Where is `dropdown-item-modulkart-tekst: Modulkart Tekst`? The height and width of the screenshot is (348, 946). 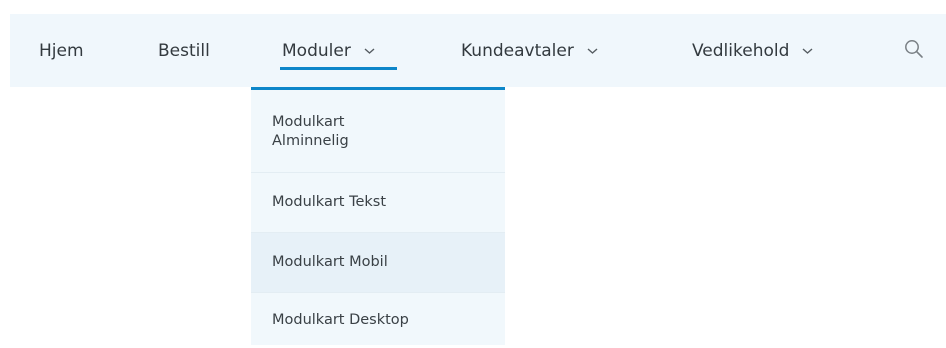 dropdown-item-modulkart-tekst: Modulkart Tekst is located at coordinates (378, 203).